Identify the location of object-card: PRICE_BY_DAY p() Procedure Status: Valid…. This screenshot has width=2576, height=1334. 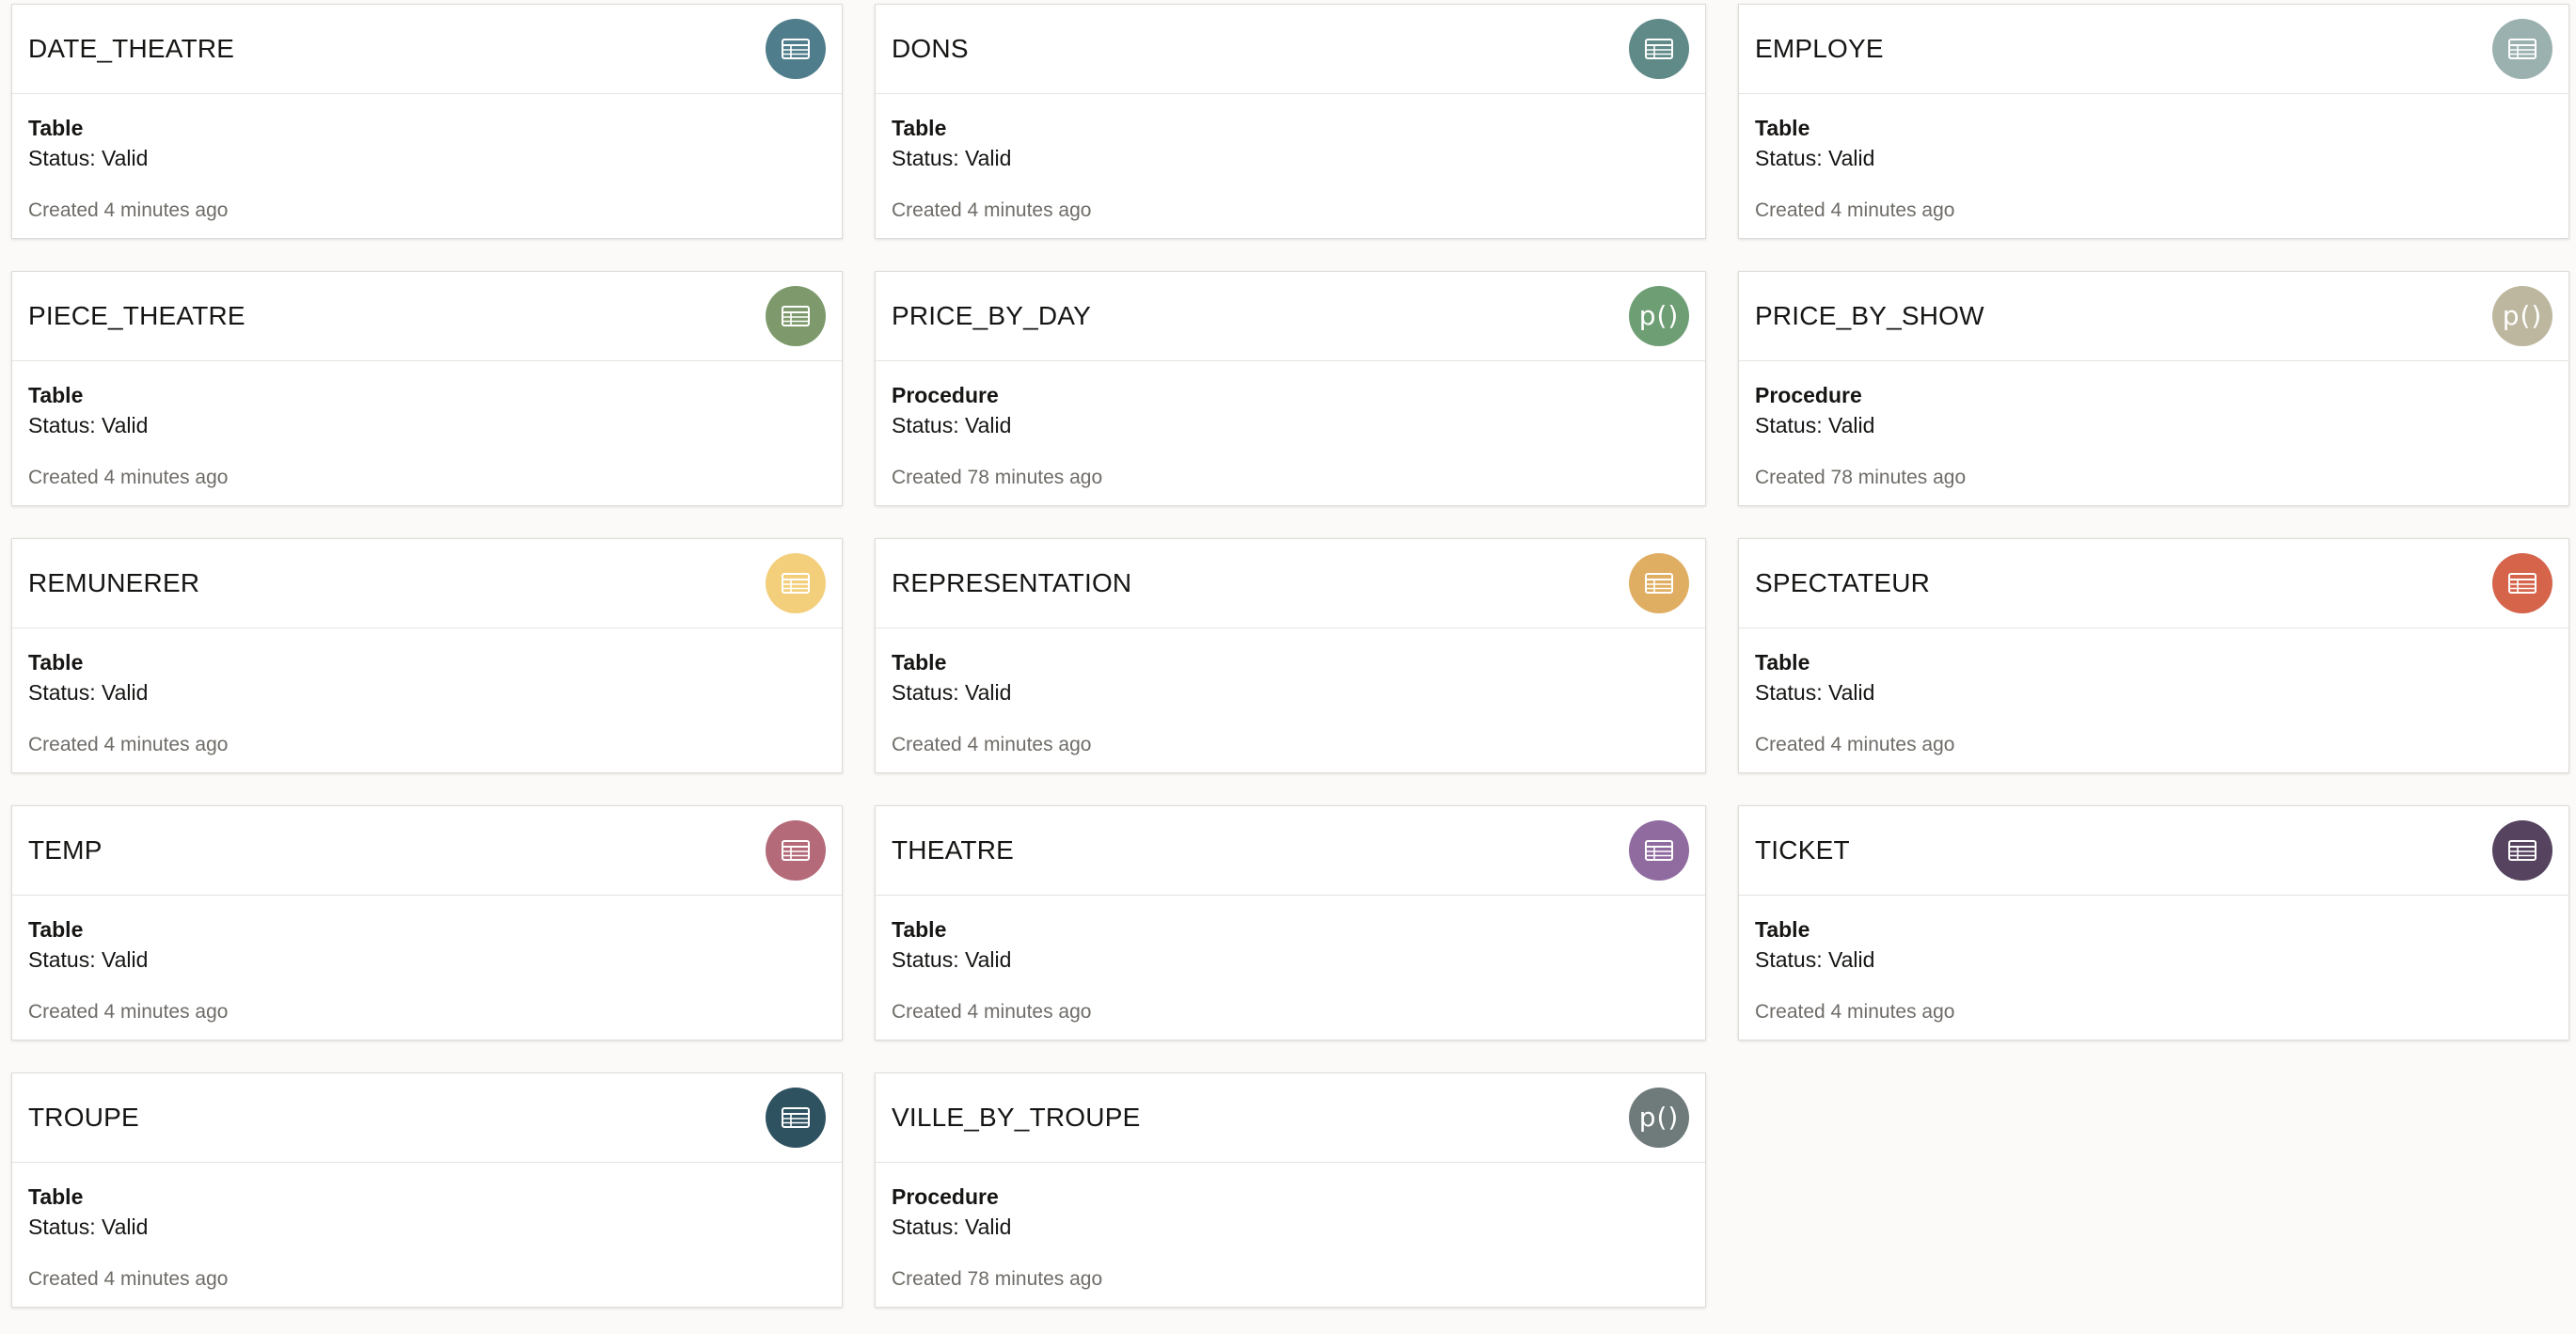
(1290, 388).